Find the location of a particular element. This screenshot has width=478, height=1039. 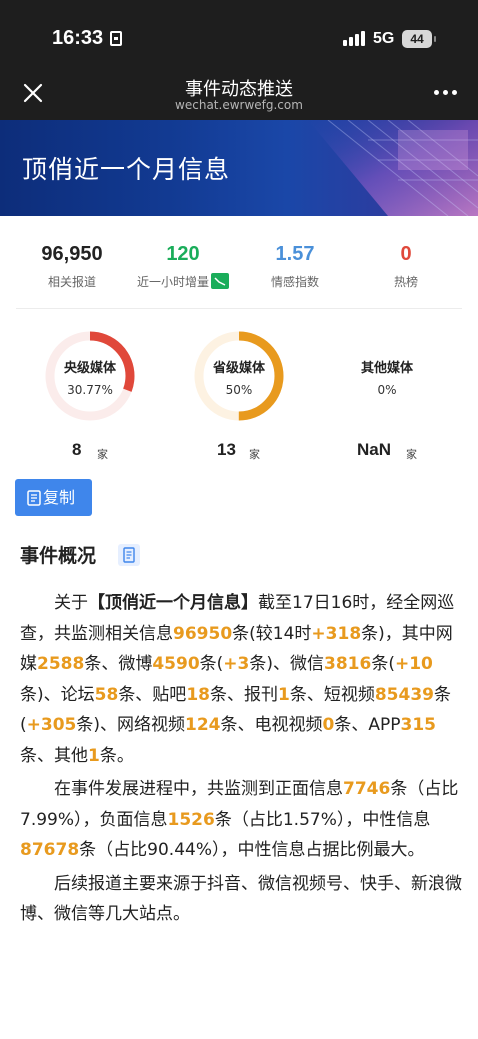

document-icon is located at coordinates (129, 555).